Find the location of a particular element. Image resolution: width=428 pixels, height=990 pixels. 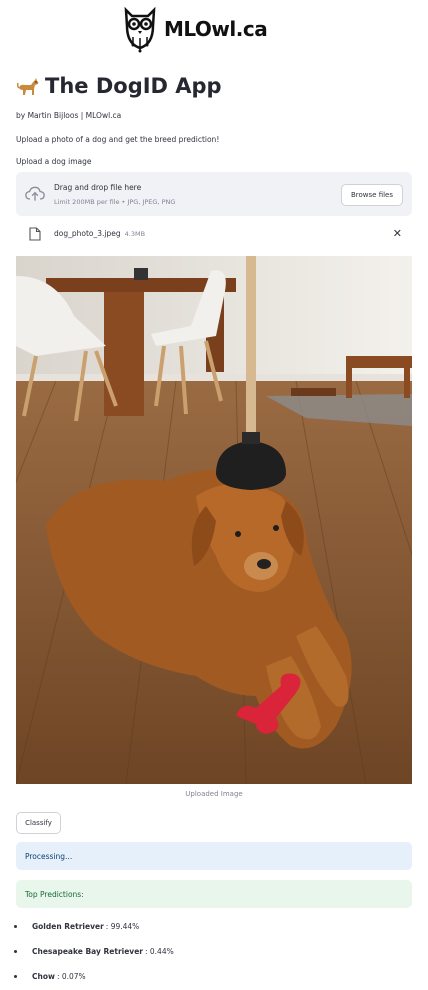

prediction-breed: Chesapeake Bay Retriever is located at coordinates (87, 951).